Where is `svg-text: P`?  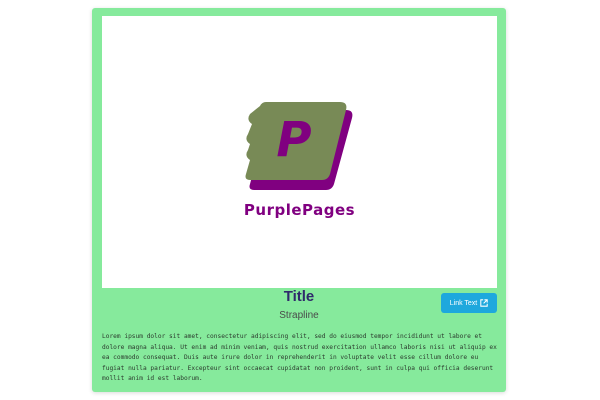
svg-text: P is located at coordinates (293, 140).